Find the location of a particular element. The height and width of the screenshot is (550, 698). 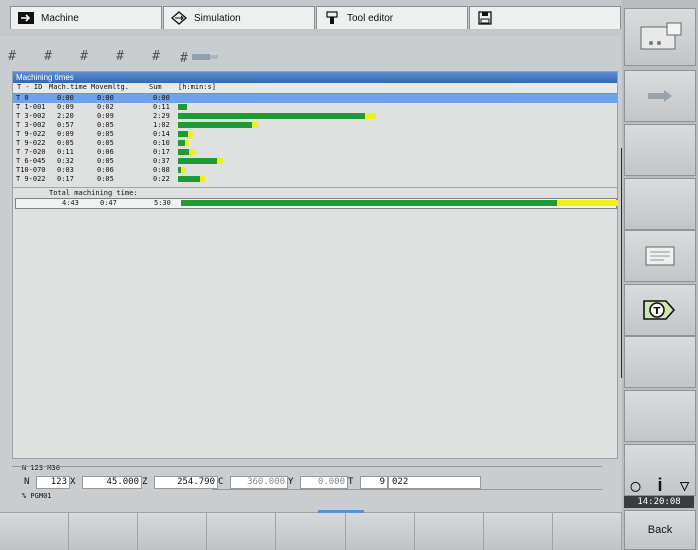

machine-view-icon is located at coordinates (661, 36).